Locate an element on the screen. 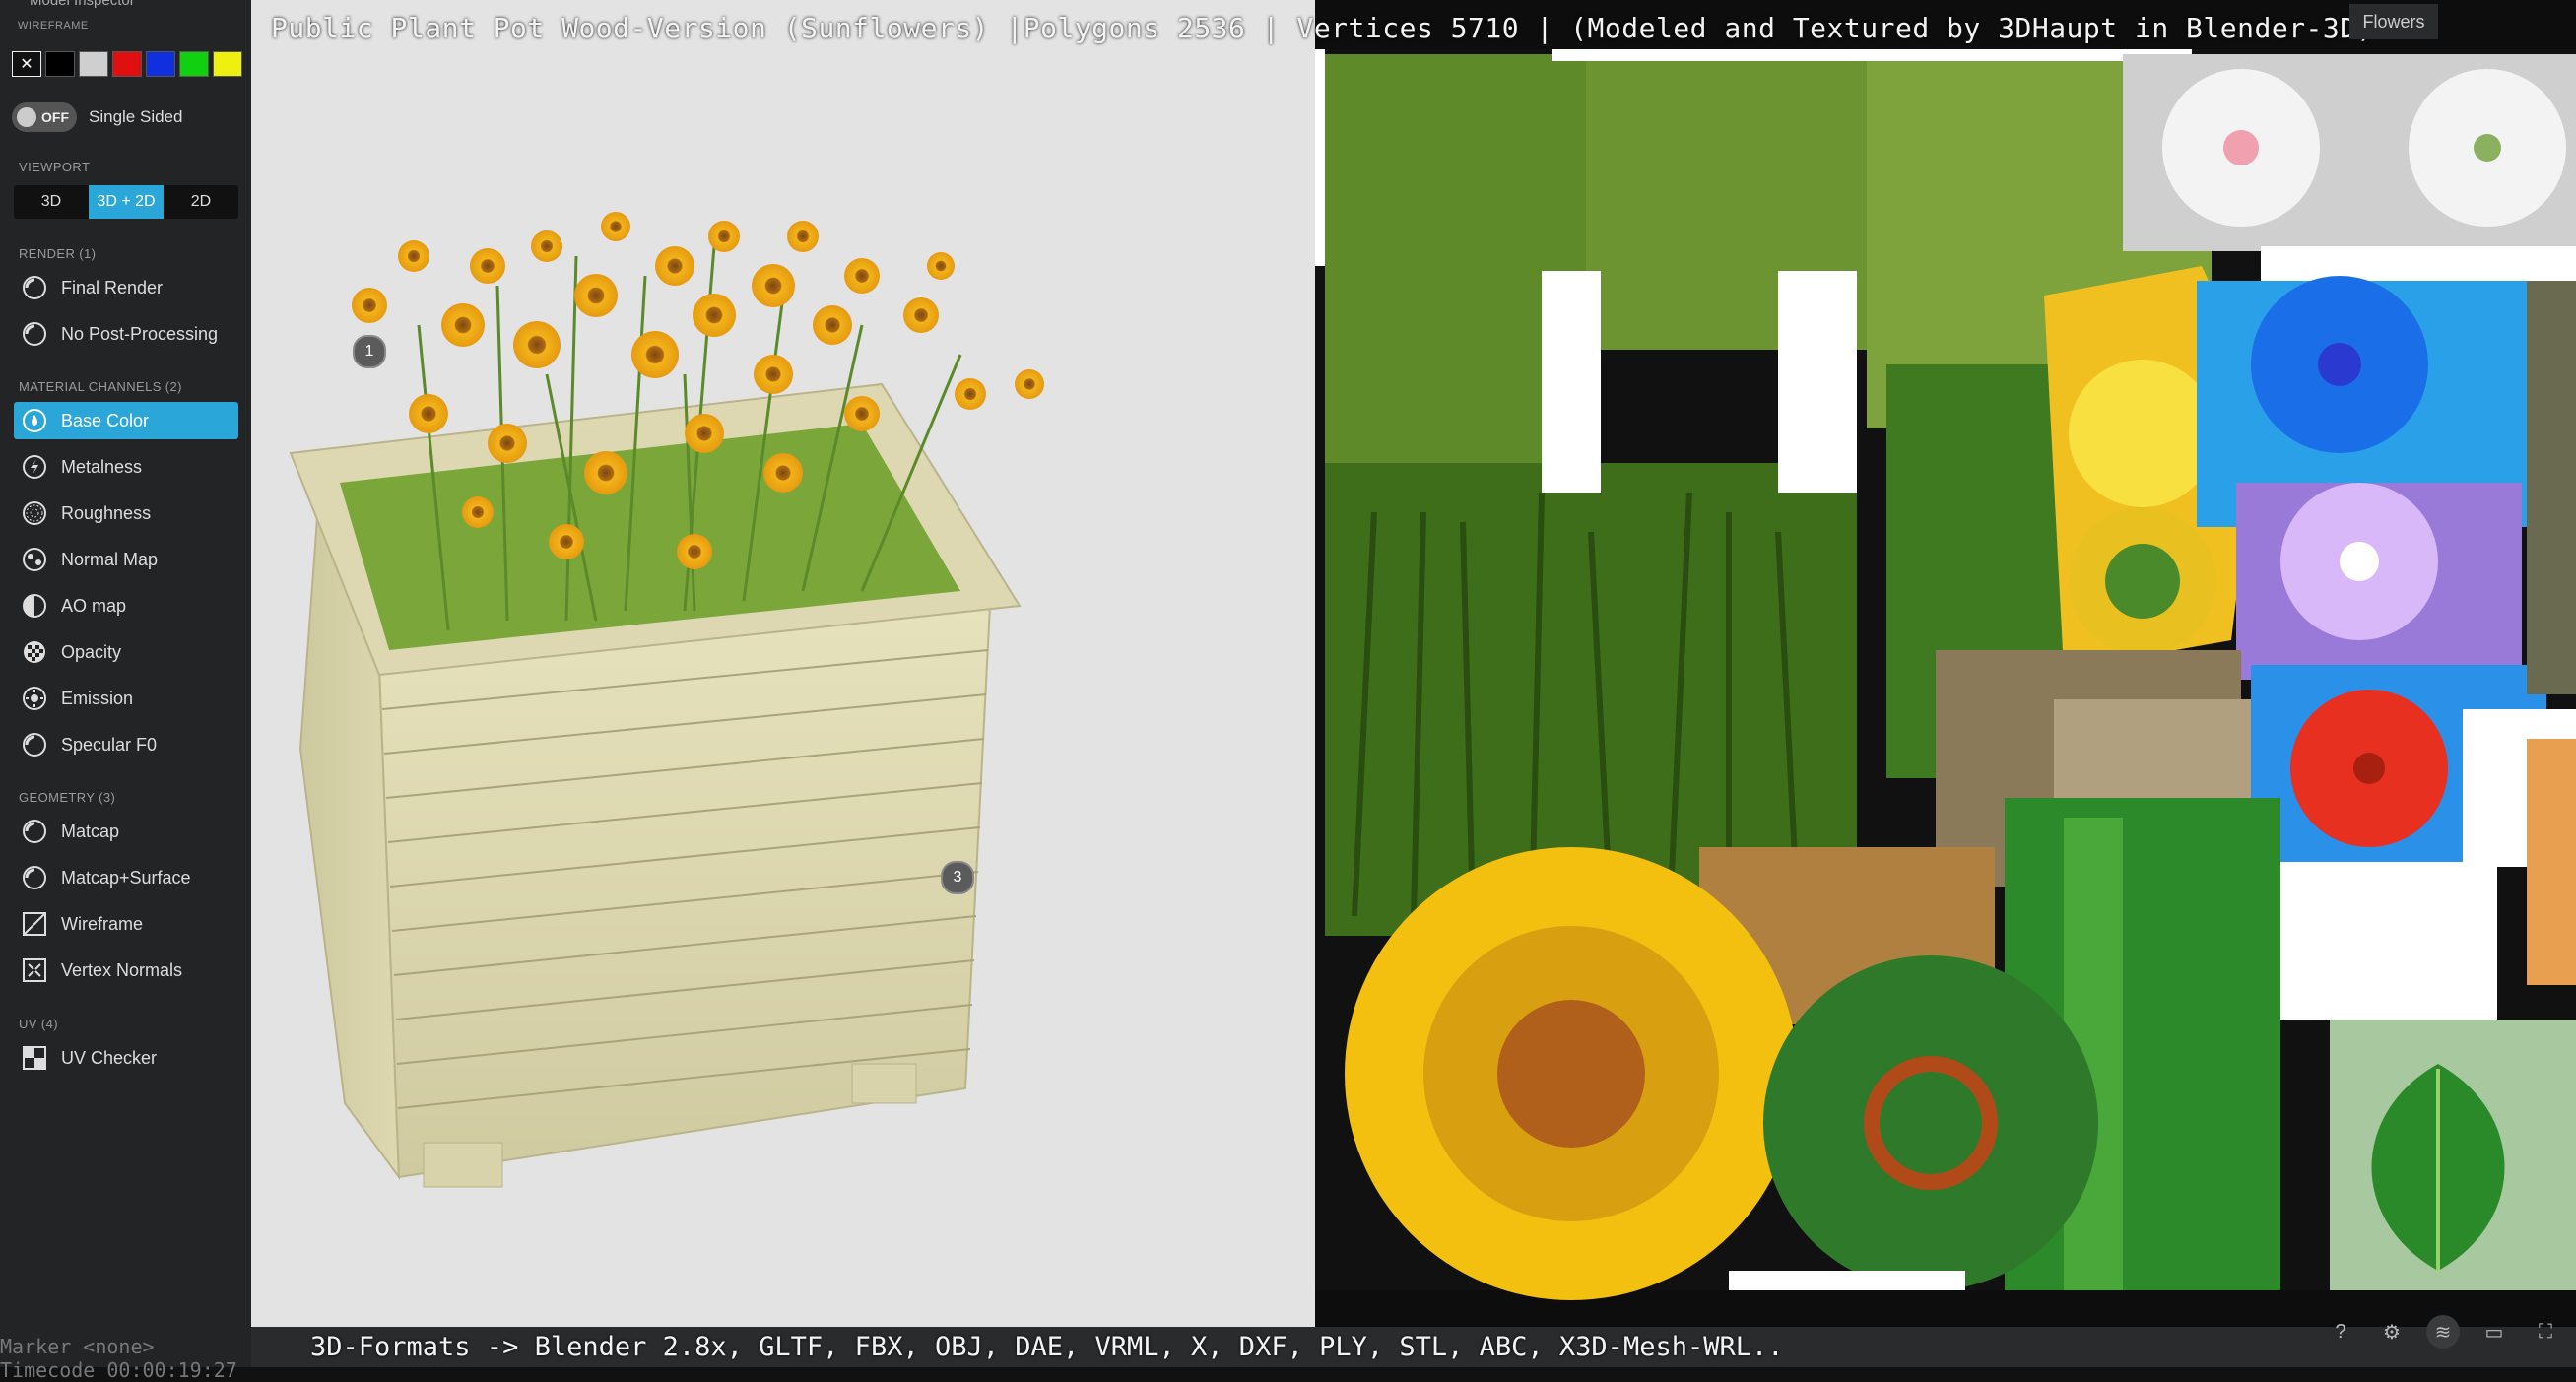 The image size is (2576, 1382). ao-map-icon is located at coordinates (34, 606).